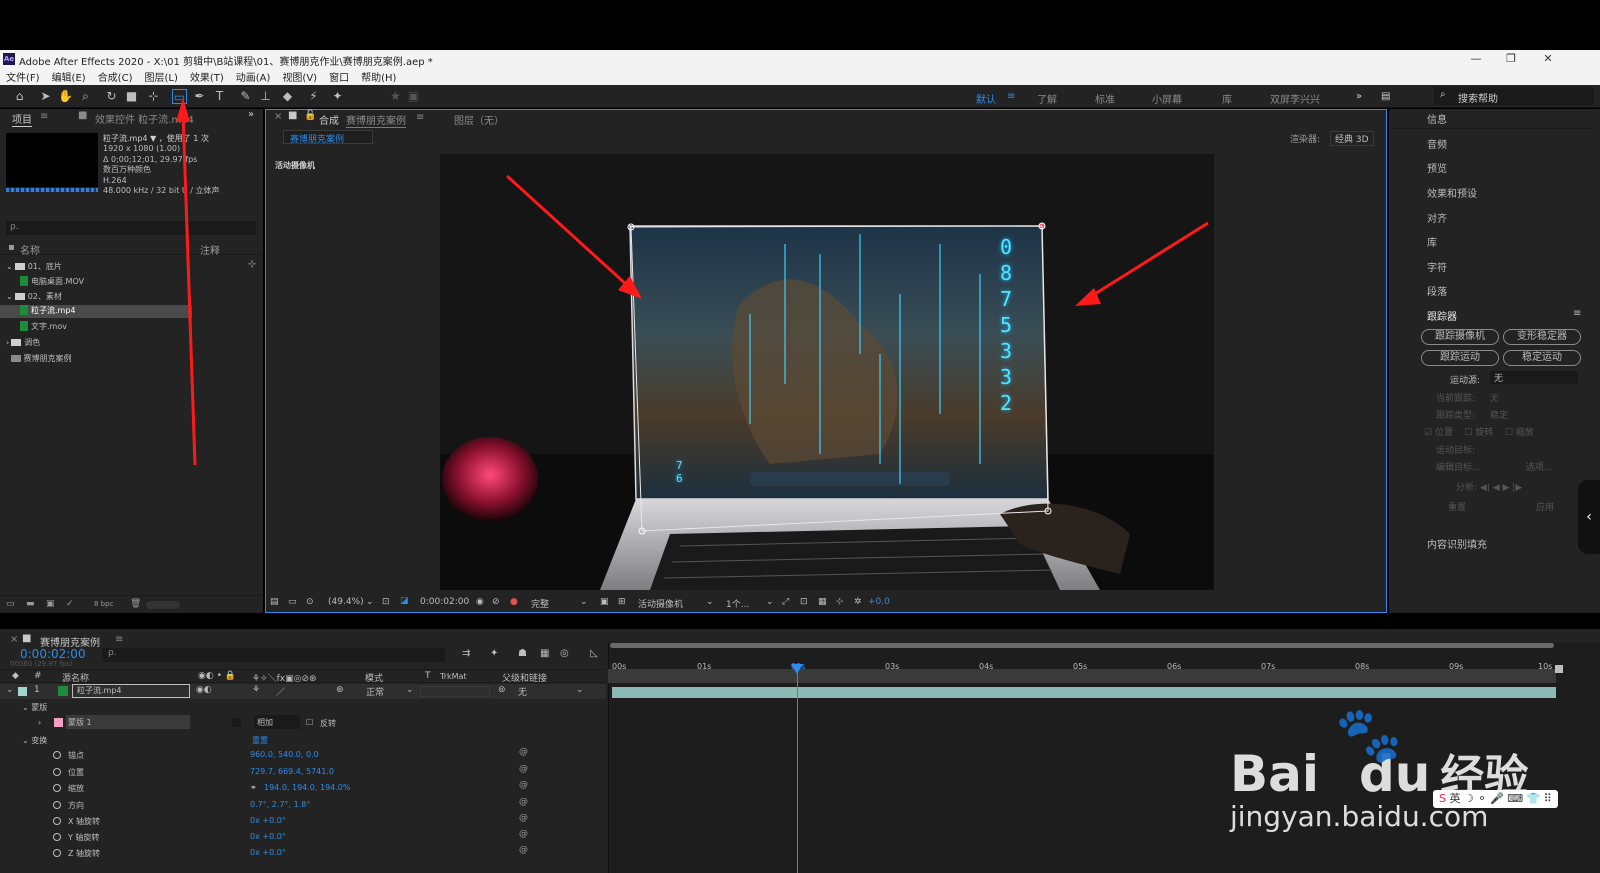 The height and width of the screenshot is (873, 1600). I want to click on panel-effects-presets: 效果和预设, so click(1452, 192).